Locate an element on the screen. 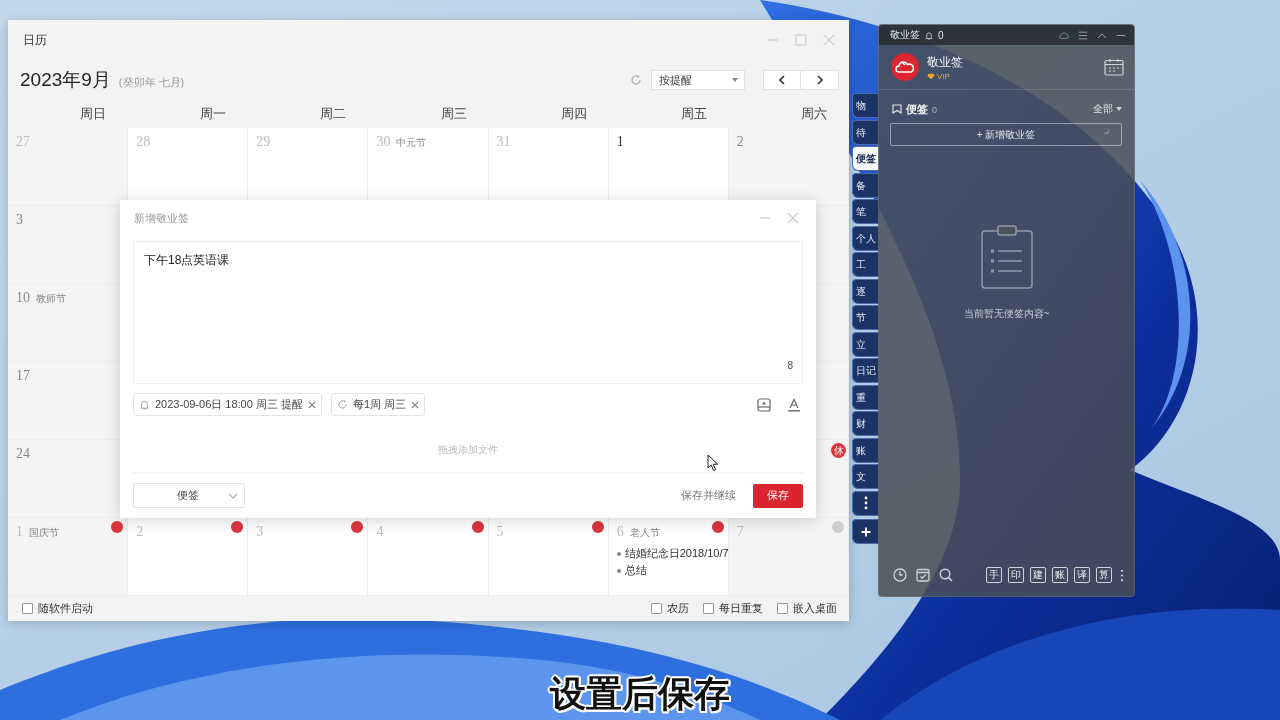  notification-count: 0 is located at coordinates (941, 35).